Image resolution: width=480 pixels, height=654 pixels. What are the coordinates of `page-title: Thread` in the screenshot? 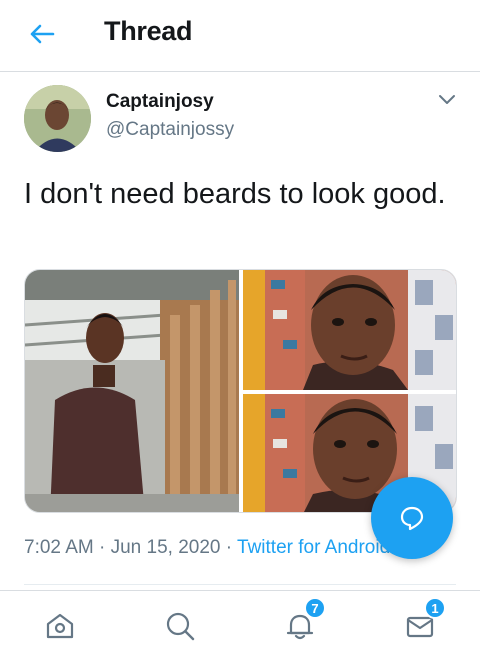 It's located at (148, 31).